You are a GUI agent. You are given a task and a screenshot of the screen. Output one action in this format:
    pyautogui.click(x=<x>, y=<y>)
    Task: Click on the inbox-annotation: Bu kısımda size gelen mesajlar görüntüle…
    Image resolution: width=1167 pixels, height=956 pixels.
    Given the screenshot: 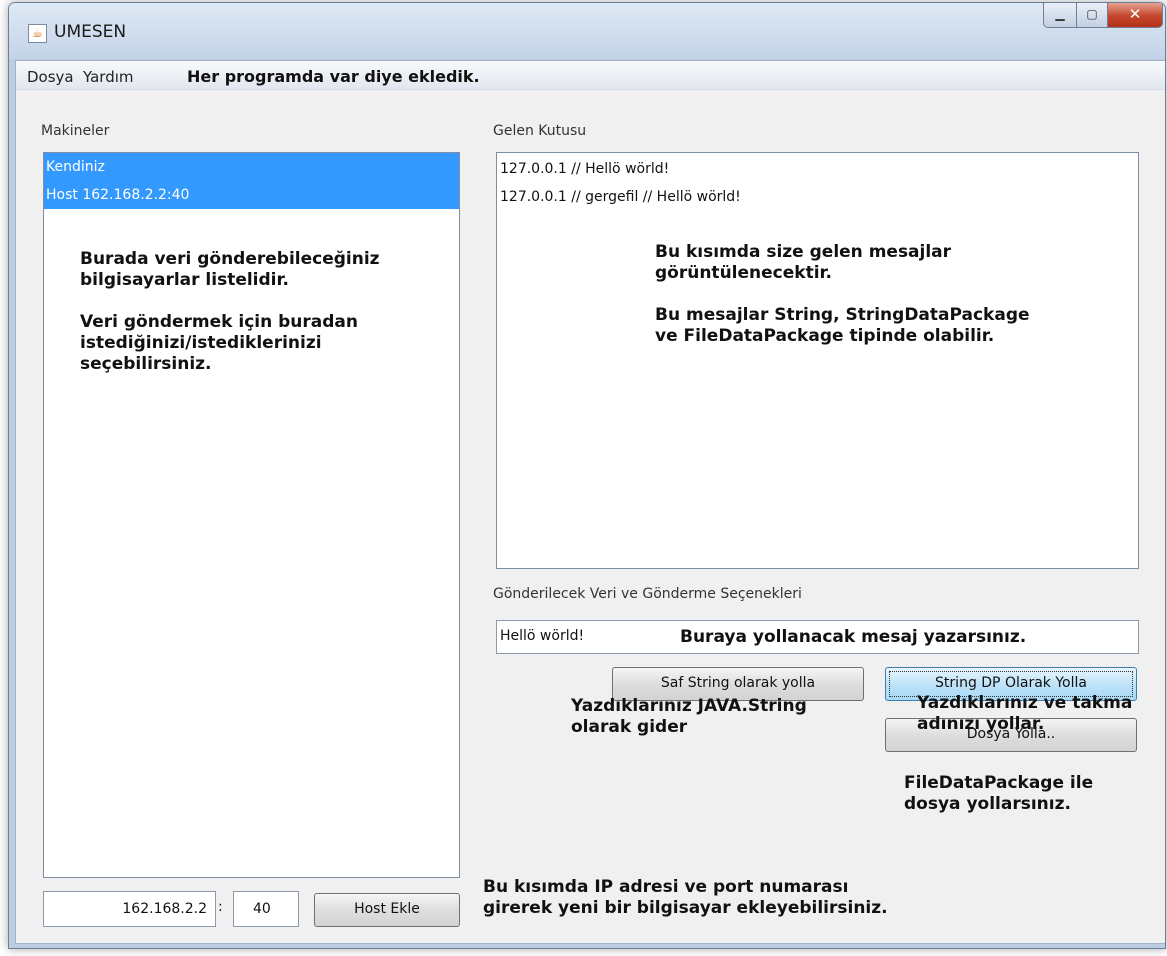 What is the action you would take?
    pyautogui.click(x=842, y=294)
    